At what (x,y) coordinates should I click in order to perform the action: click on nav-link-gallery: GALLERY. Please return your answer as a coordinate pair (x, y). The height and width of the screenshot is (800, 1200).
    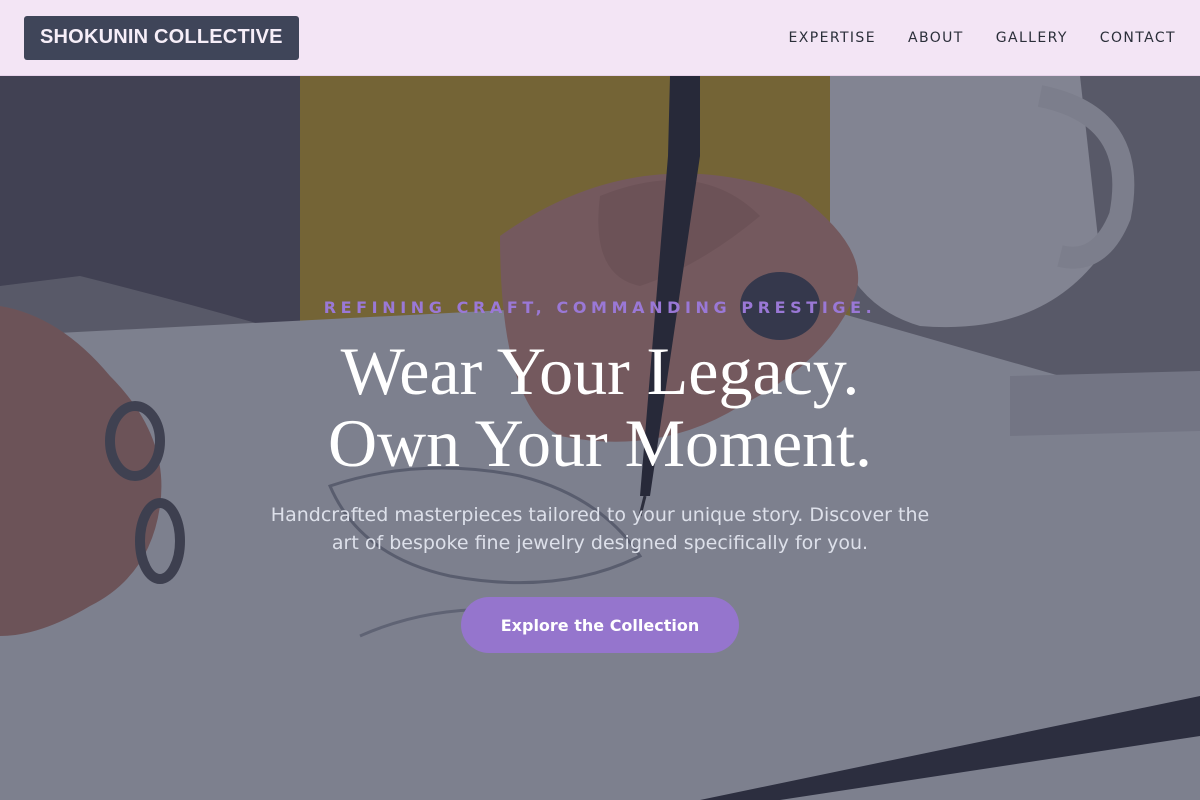
    Looking at the image, I should click on (1032, 38).